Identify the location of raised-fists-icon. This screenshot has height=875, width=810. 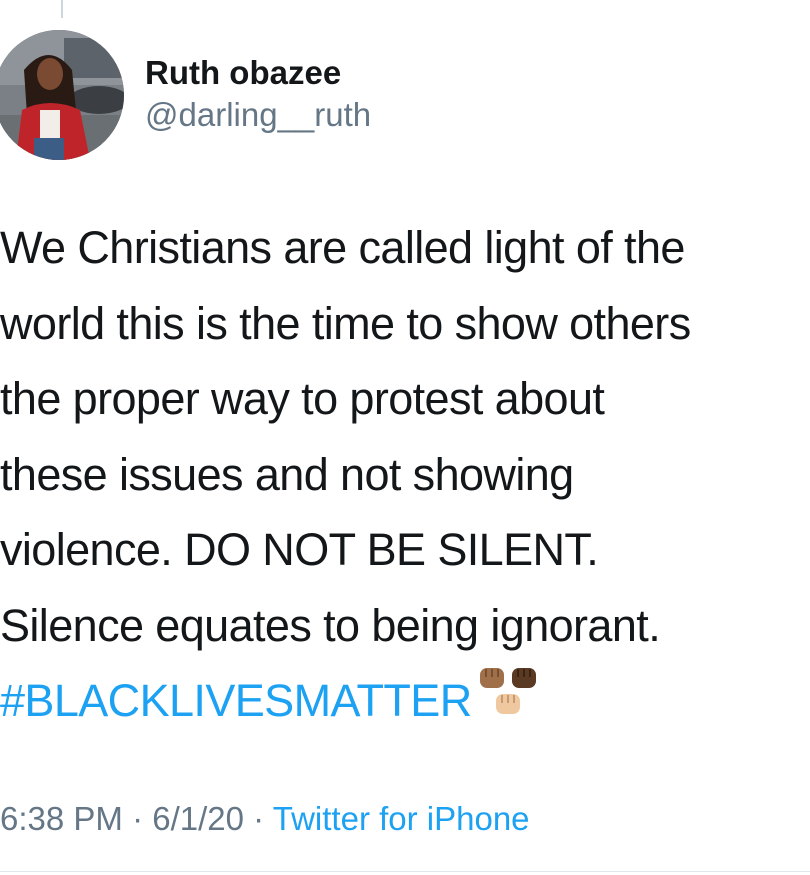
(510, 694).